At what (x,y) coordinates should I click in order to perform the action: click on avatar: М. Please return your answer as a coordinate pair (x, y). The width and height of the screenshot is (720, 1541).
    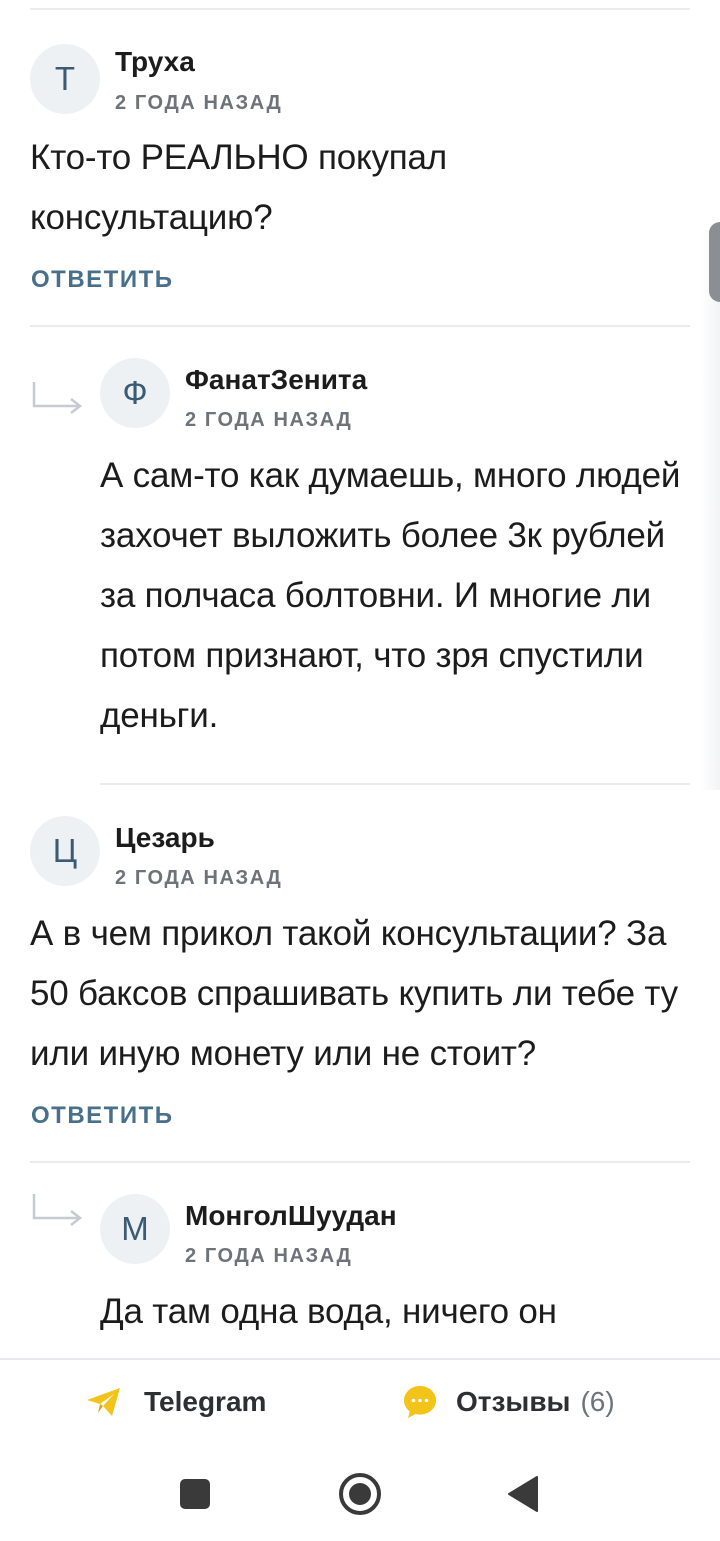
    Looking at the image, I should click on (135, 1229).